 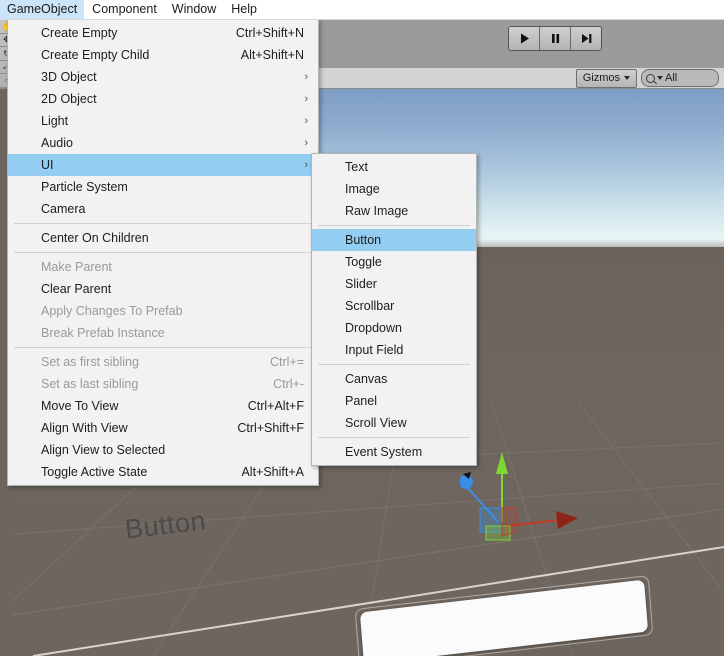 I want to click on menu-item-label: Set as last sibling, so click(x=90, y=384).